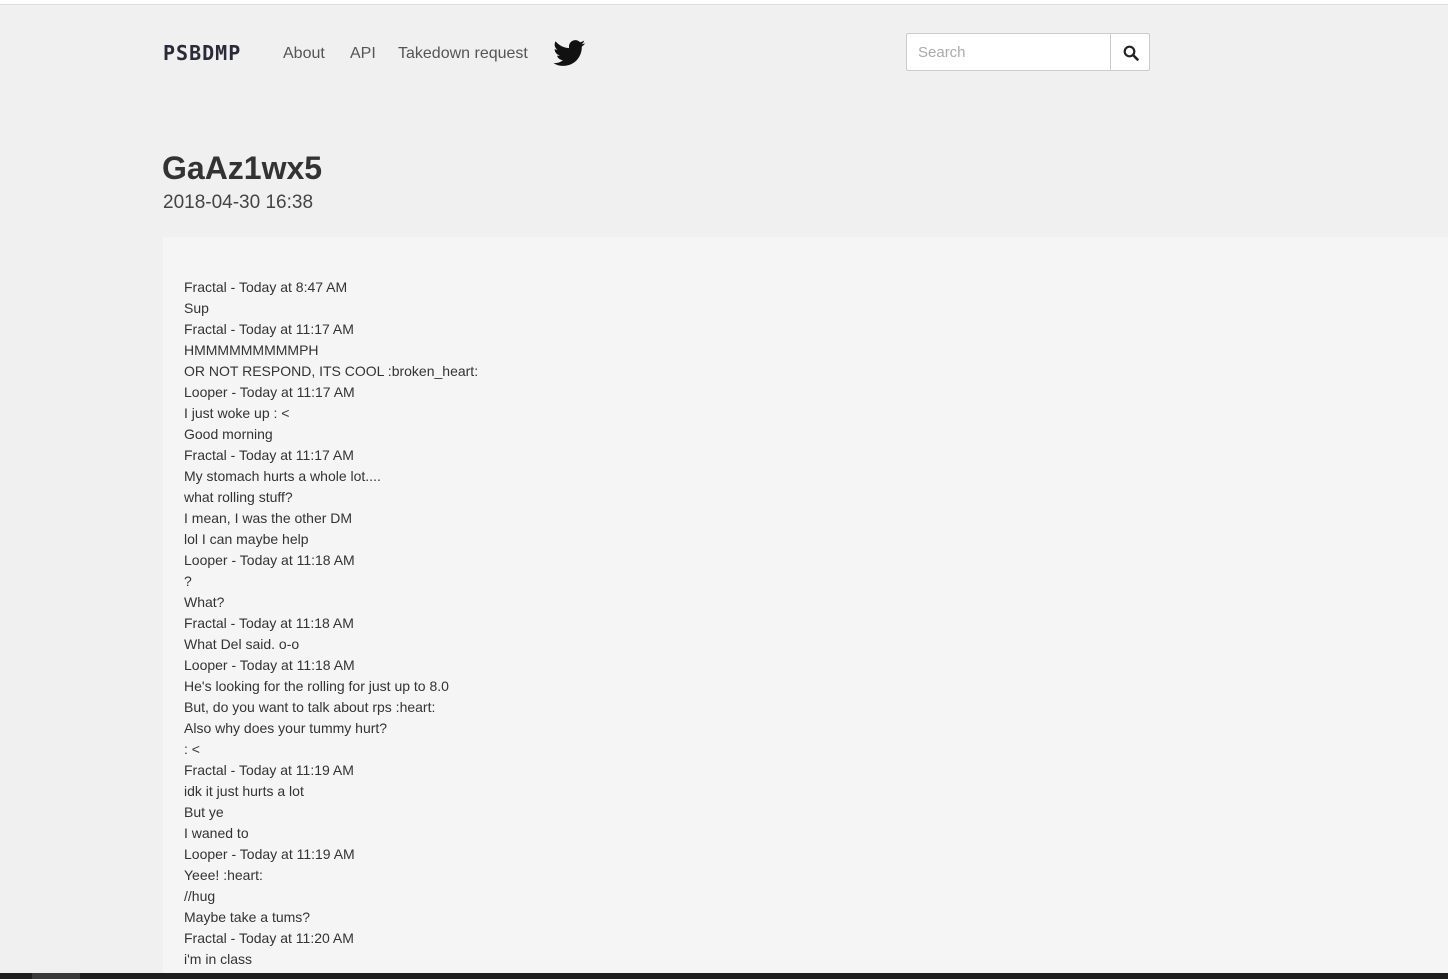 The image size is (1448, 979). I want to click on paste-line: OR NOT RESPOND, ITS COOL :broken_heart:, so click(331, 371).